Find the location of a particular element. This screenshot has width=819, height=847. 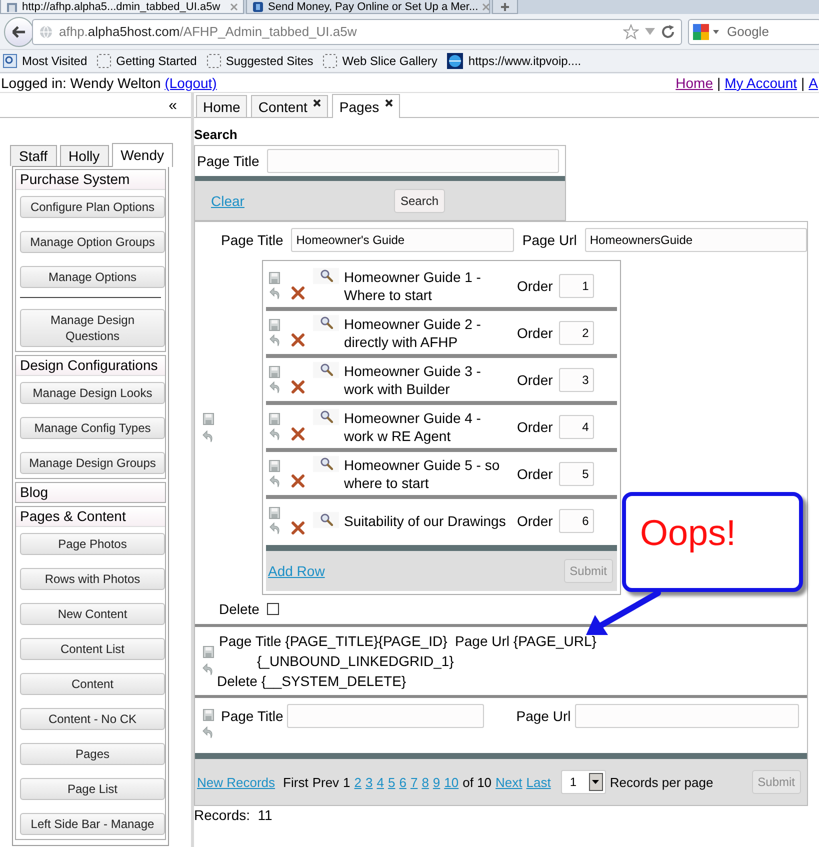

template-text: Page Title {PAGE_TITLE}{PAGE_ID} Page Url {PAGE_URL} is located at coordinates (407, 641).